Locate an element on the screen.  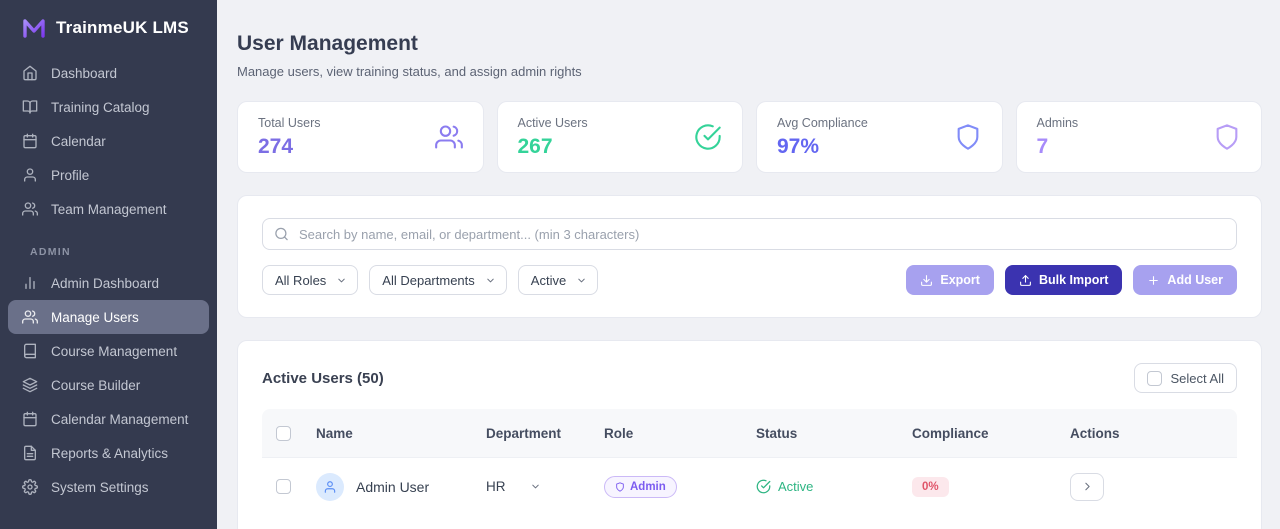
plus-icon is located at coordinates (1153, 280).